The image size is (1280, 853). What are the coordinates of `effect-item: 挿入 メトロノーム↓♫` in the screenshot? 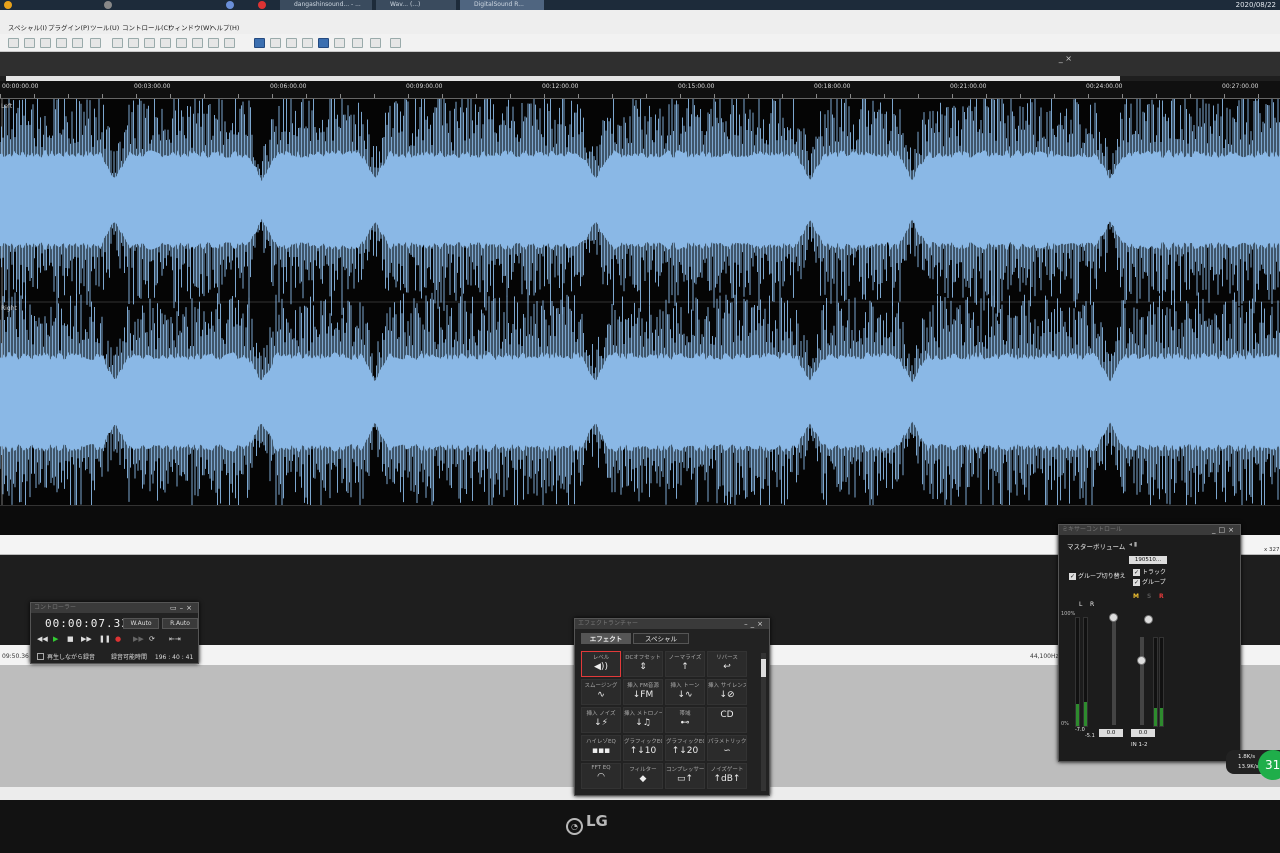 It's located at (643, 720).